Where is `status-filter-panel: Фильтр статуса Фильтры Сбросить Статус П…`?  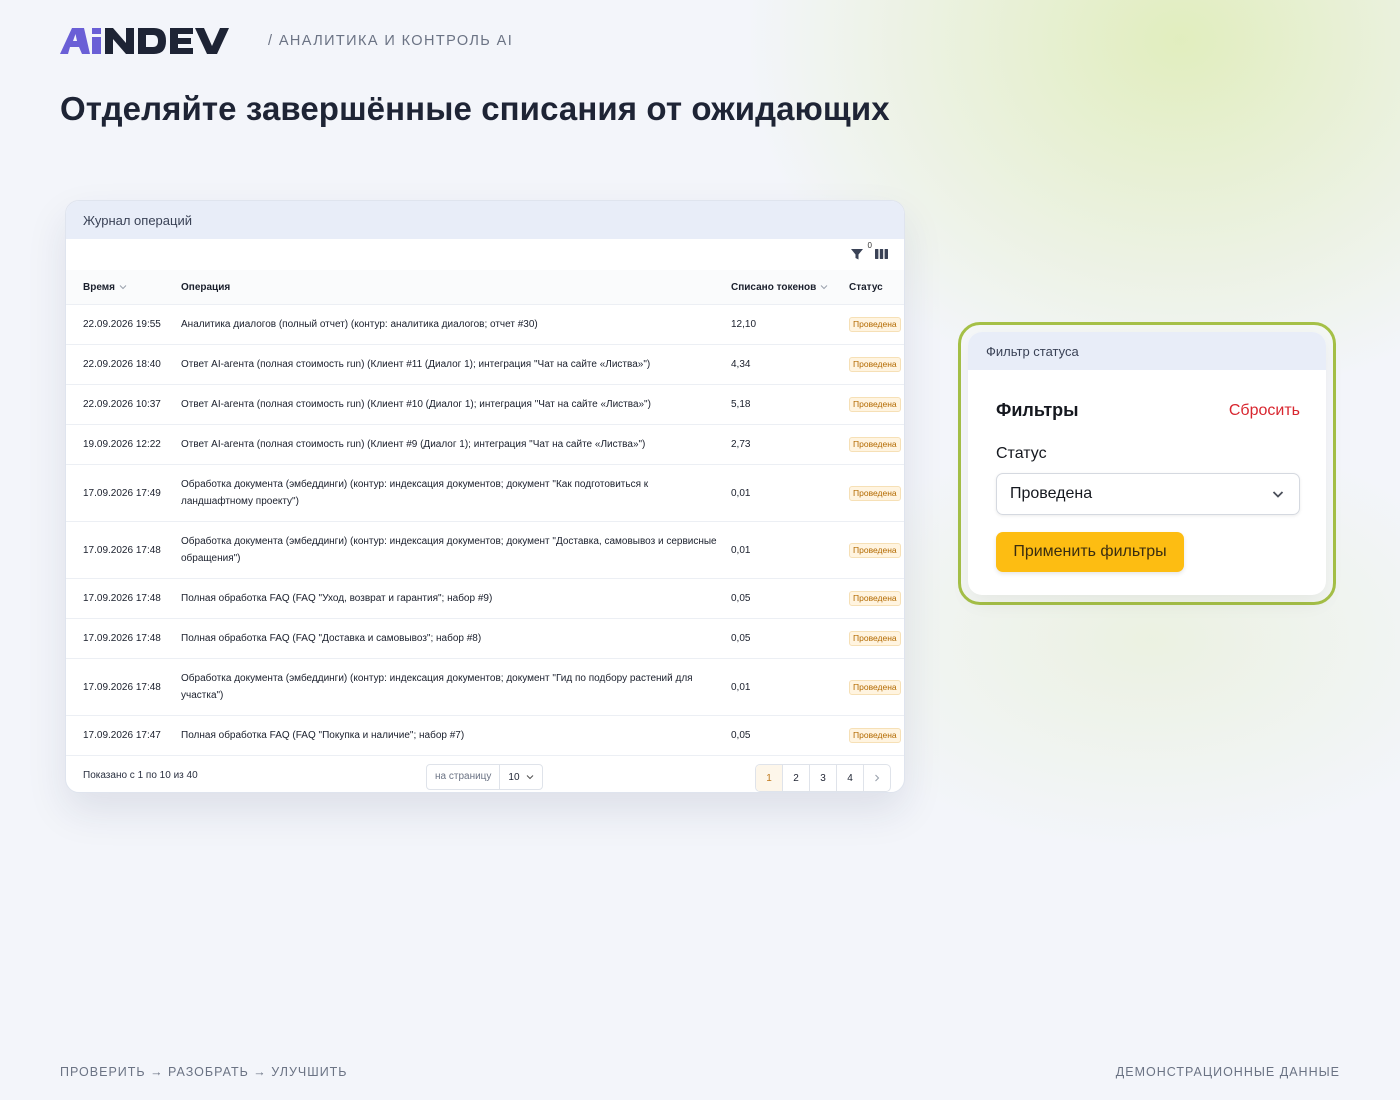
status-filter-panel: Фильтр статуса Фильтры Сбросить Статус П… is located at coordinates (1147, 463).